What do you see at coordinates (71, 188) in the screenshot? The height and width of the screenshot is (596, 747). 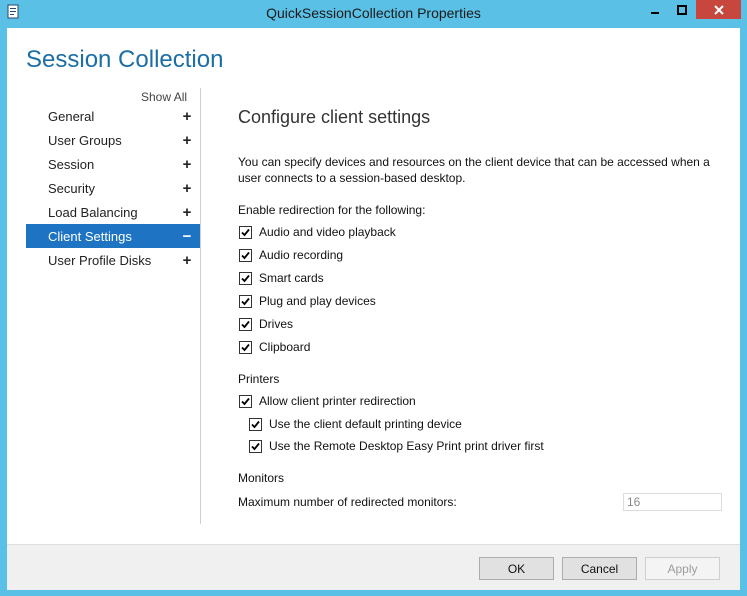 I see `sidebar-item-label: Security` at bounding box center [71, 188].